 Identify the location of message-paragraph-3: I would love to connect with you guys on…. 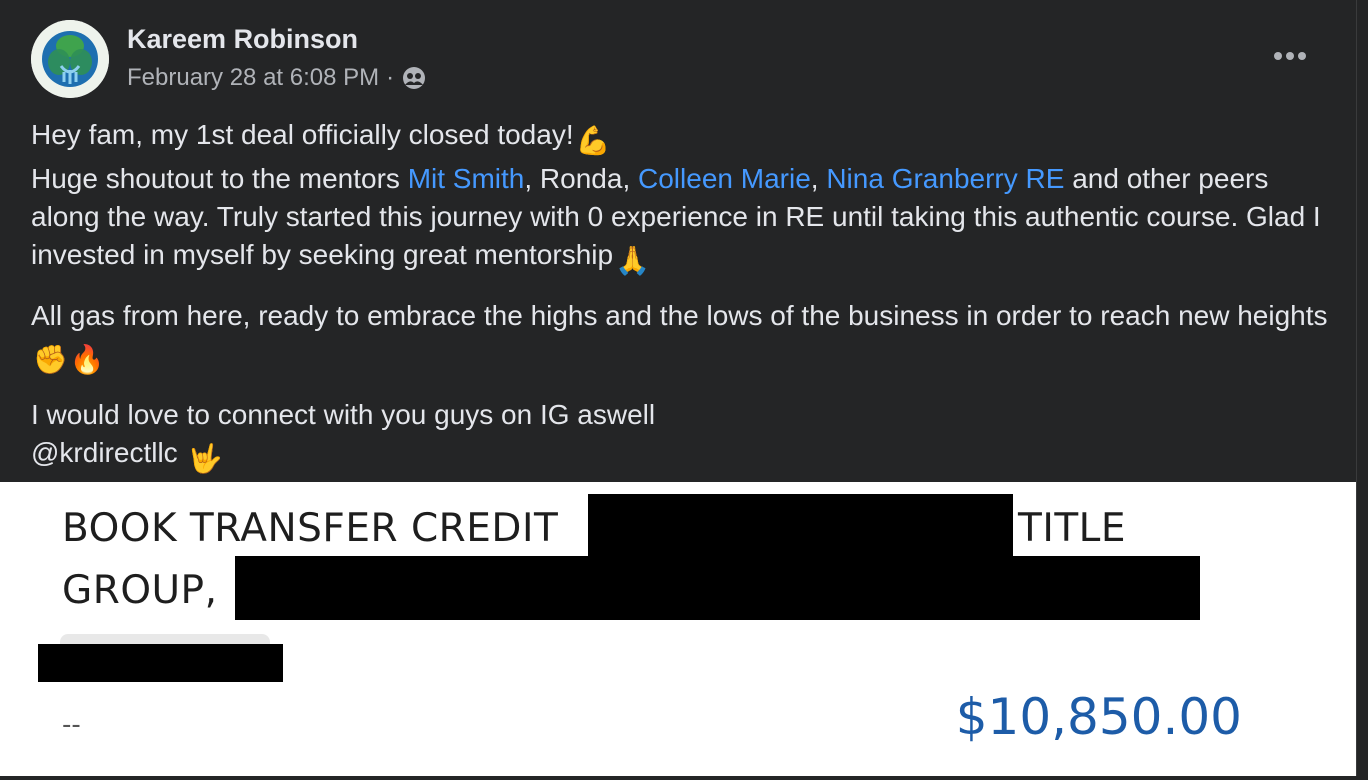
(681, 437).